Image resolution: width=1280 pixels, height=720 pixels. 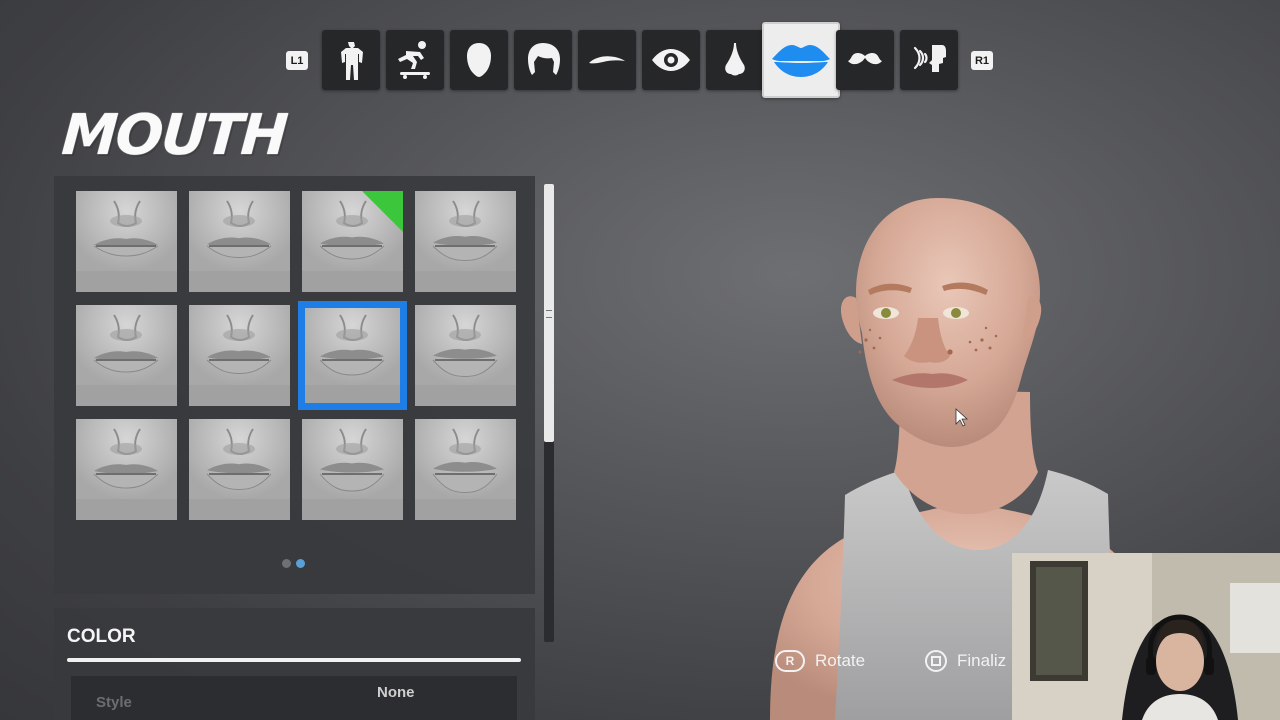 I want to click on tab-voice, so click(x=929, y=60).